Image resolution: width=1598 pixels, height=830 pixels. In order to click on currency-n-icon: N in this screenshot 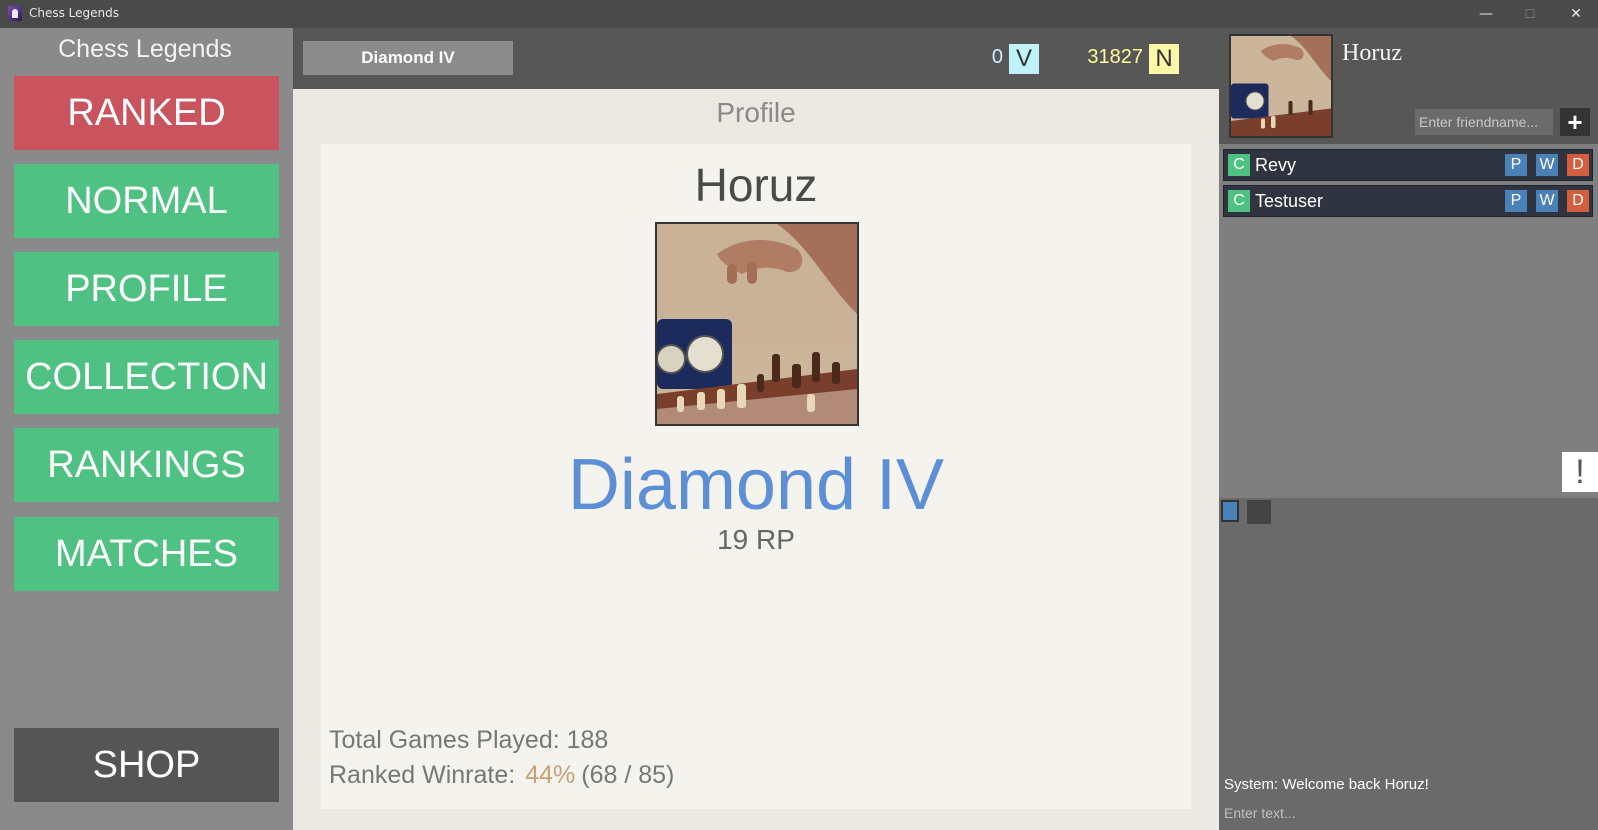, I will do `click(1164, 59)`.